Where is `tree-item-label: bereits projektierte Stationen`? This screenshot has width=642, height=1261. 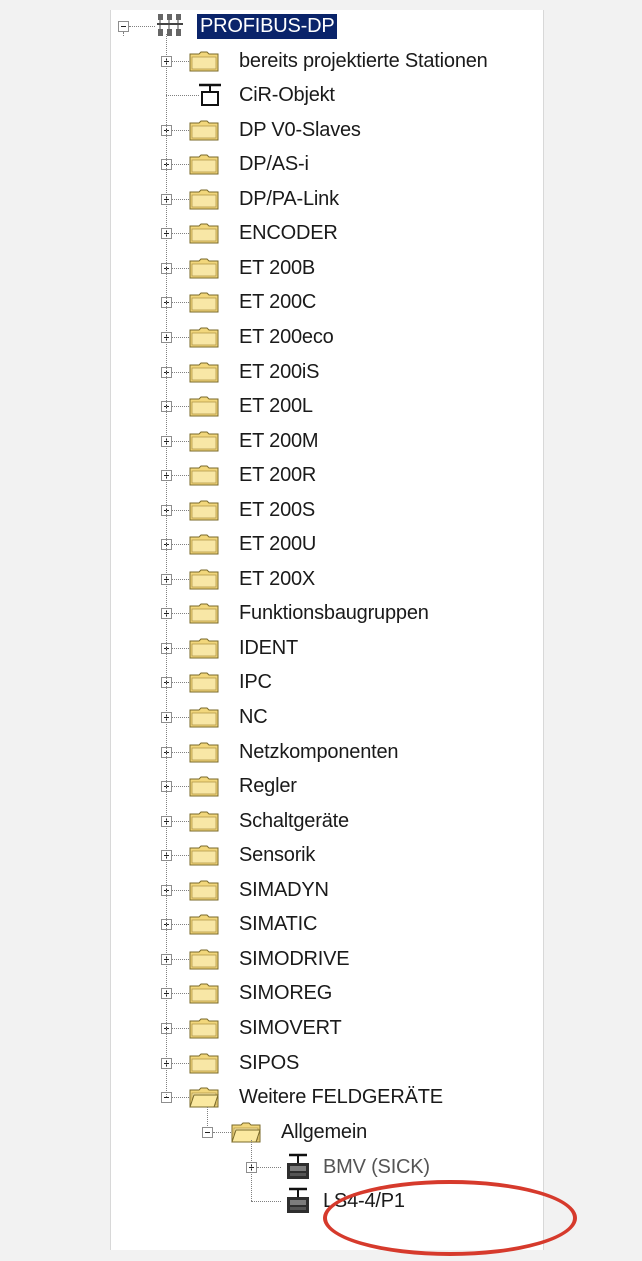 tree-item-label: bereits projektierte Stationen is located at coordinates (363, 60).